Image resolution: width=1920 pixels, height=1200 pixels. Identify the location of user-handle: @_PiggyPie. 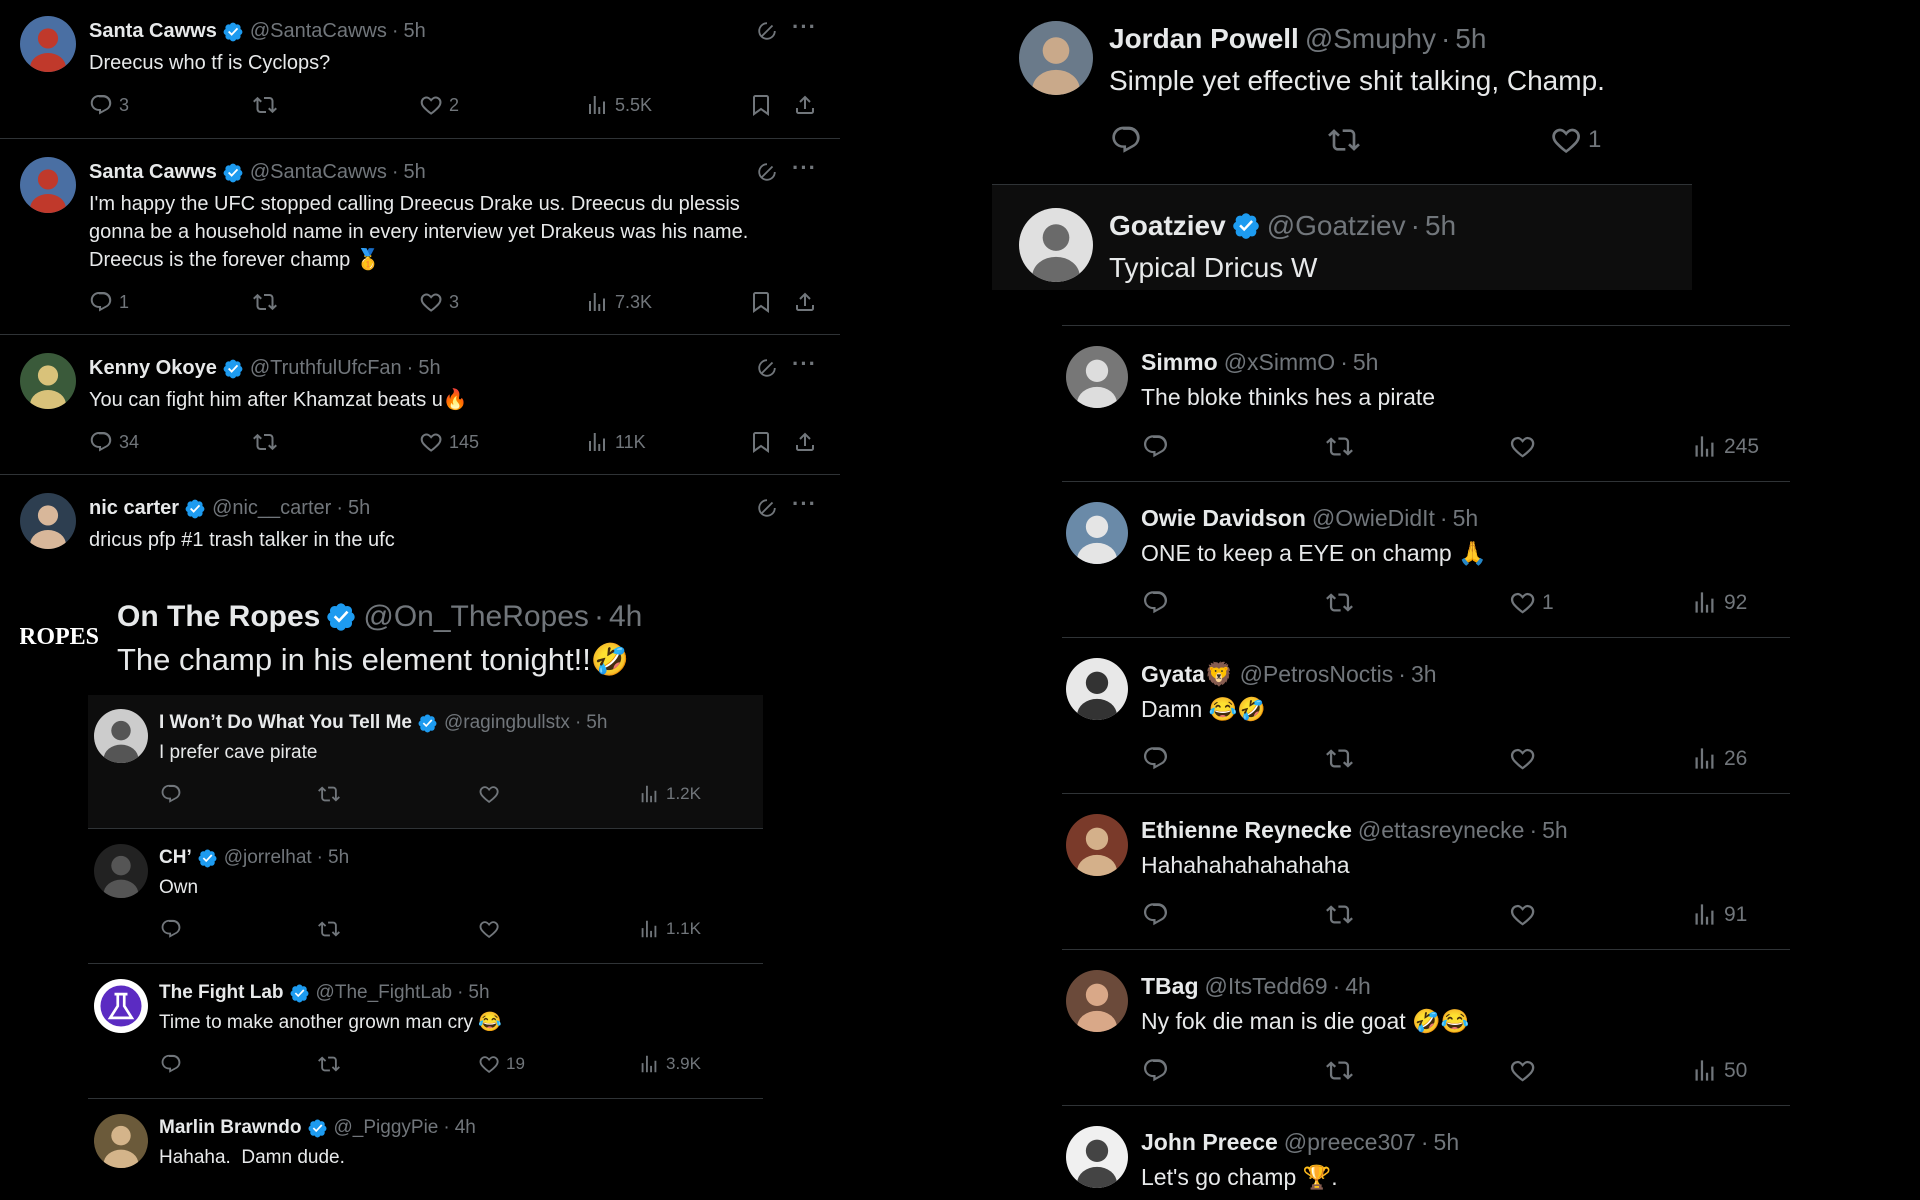
(386, 1128).